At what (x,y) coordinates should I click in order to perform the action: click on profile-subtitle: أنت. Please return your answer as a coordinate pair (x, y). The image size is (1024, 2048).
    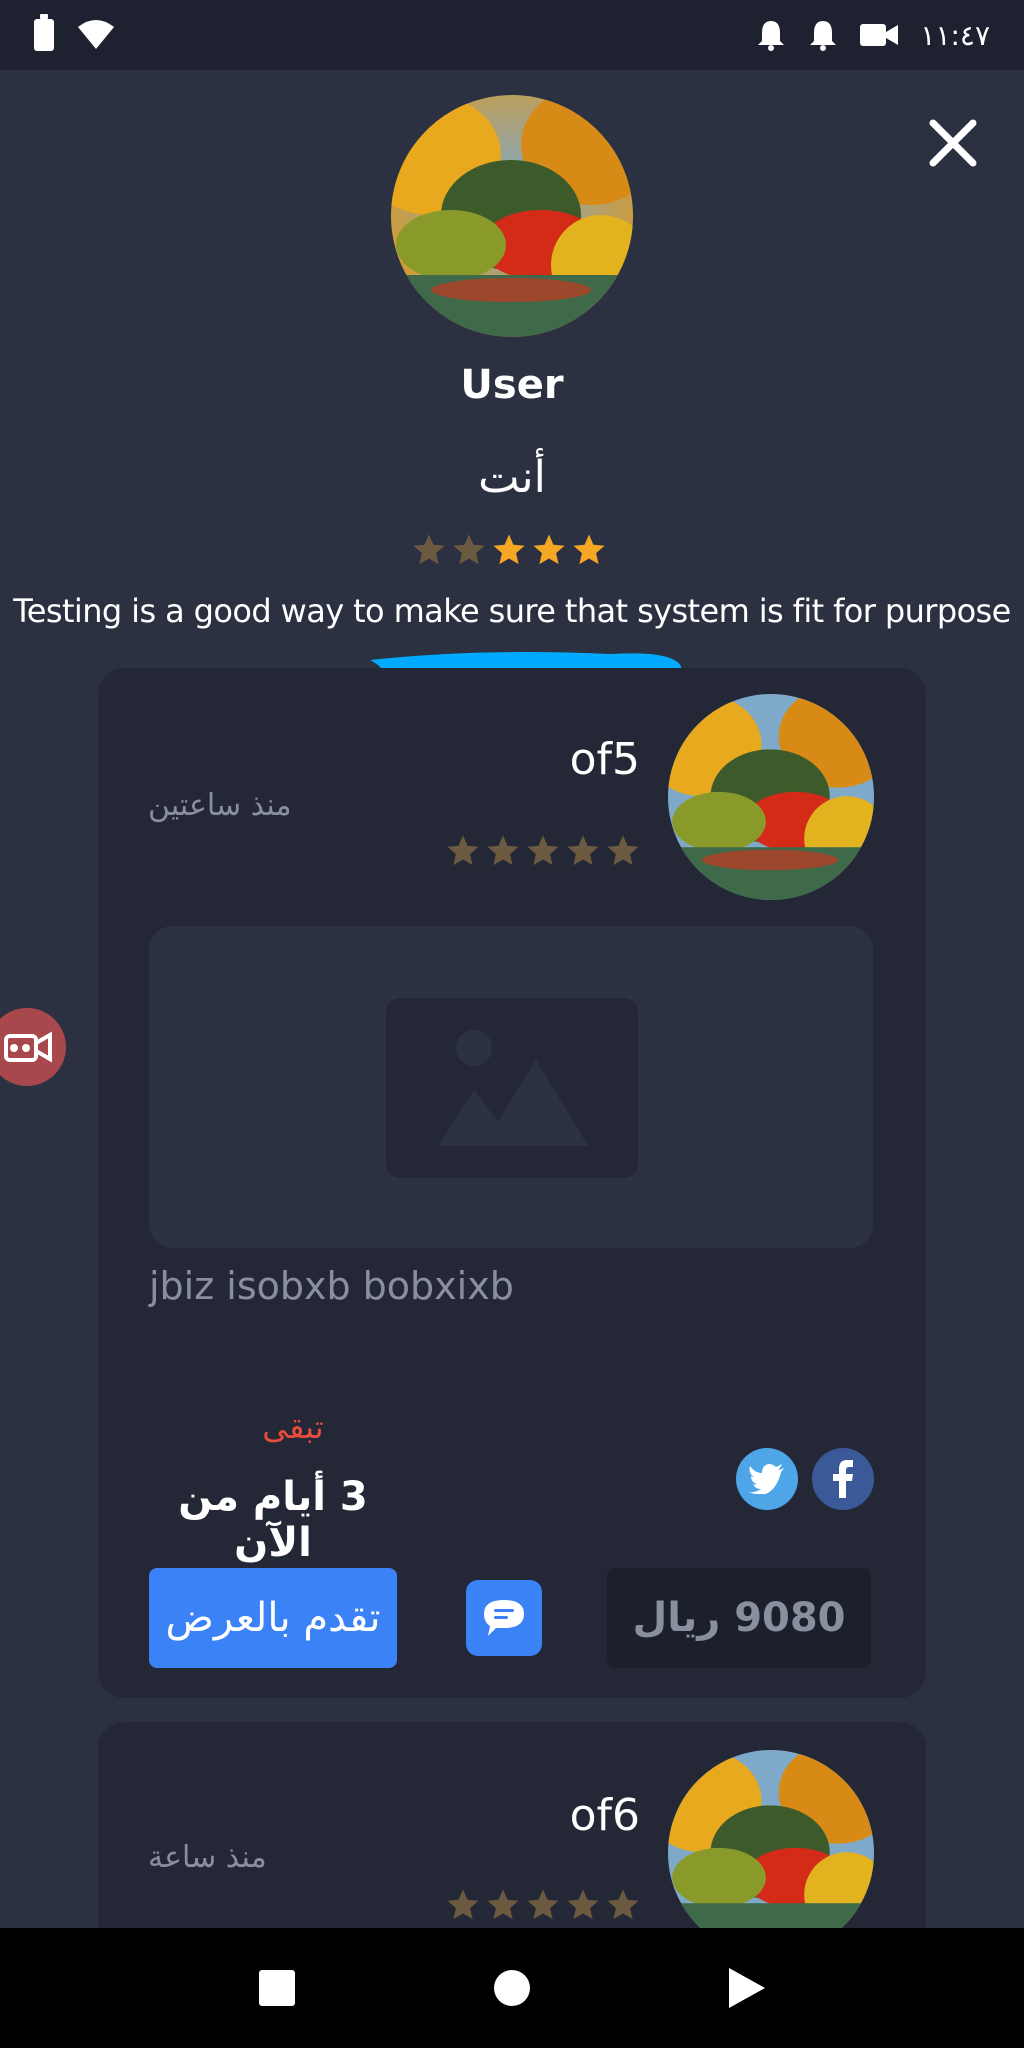
    Looking at the image, I should click on (512, 477).